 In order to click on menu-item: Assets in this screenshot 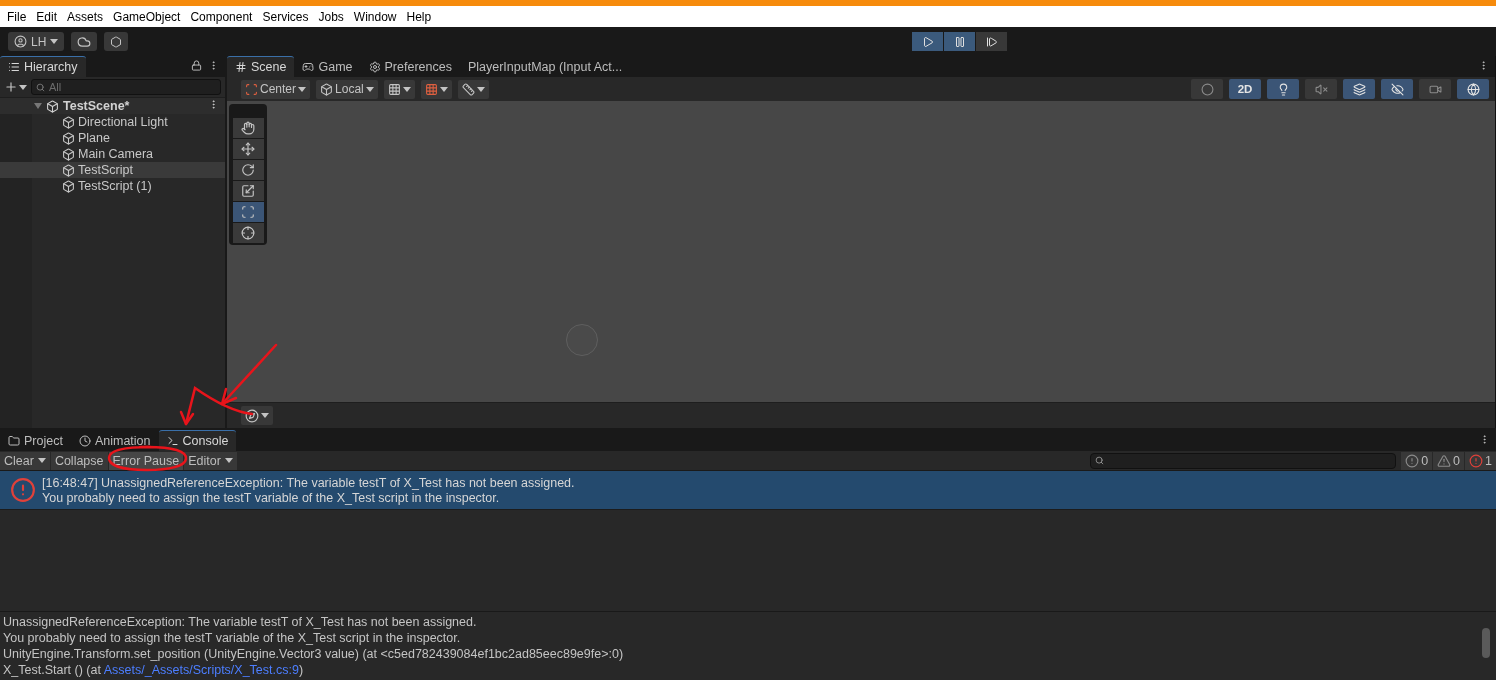, I will do `click(85, 16)`.